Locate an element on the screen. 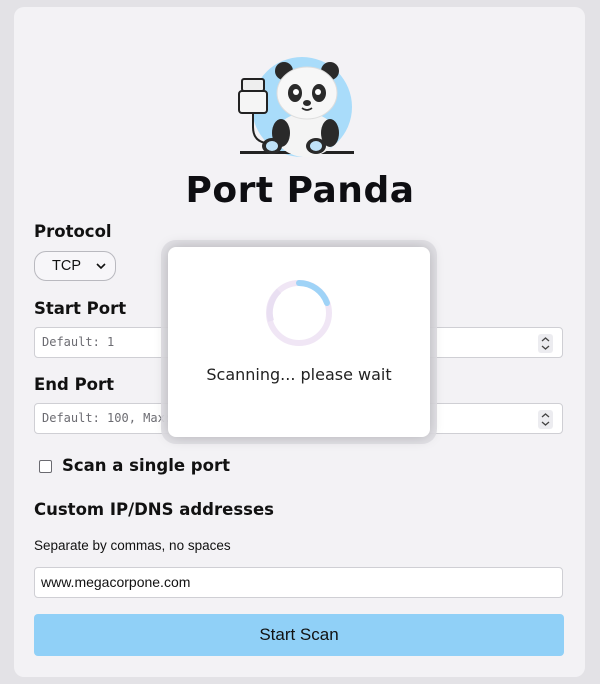  start-port-placeholder: Default: 1 is located at coordinates (78, 342).